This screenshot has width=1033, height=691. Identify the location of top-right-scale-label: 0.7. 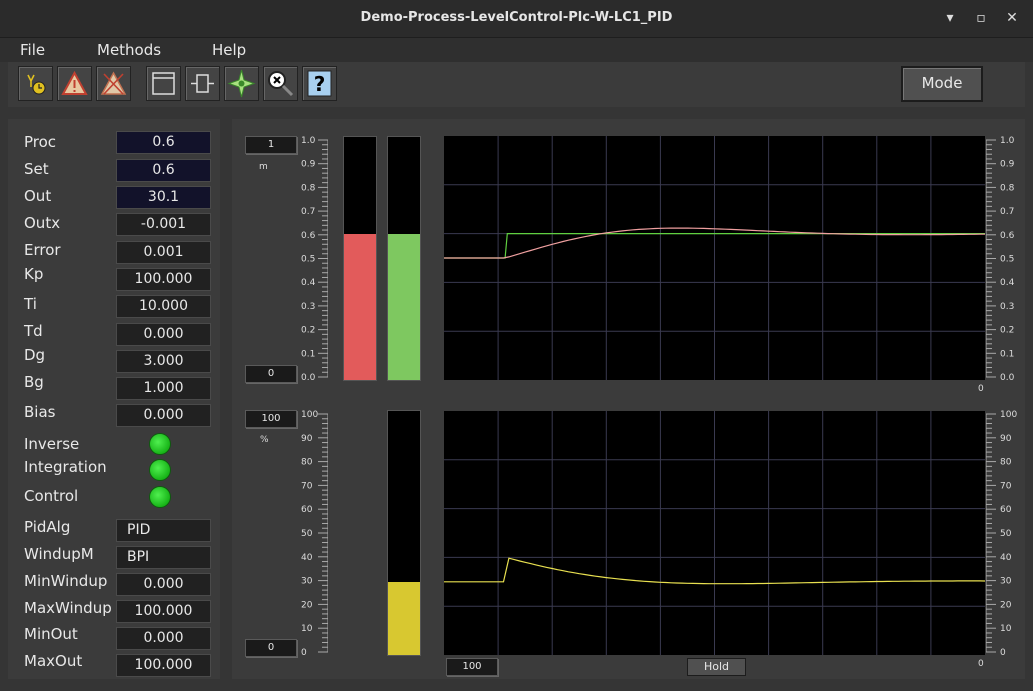
(1007, 212).